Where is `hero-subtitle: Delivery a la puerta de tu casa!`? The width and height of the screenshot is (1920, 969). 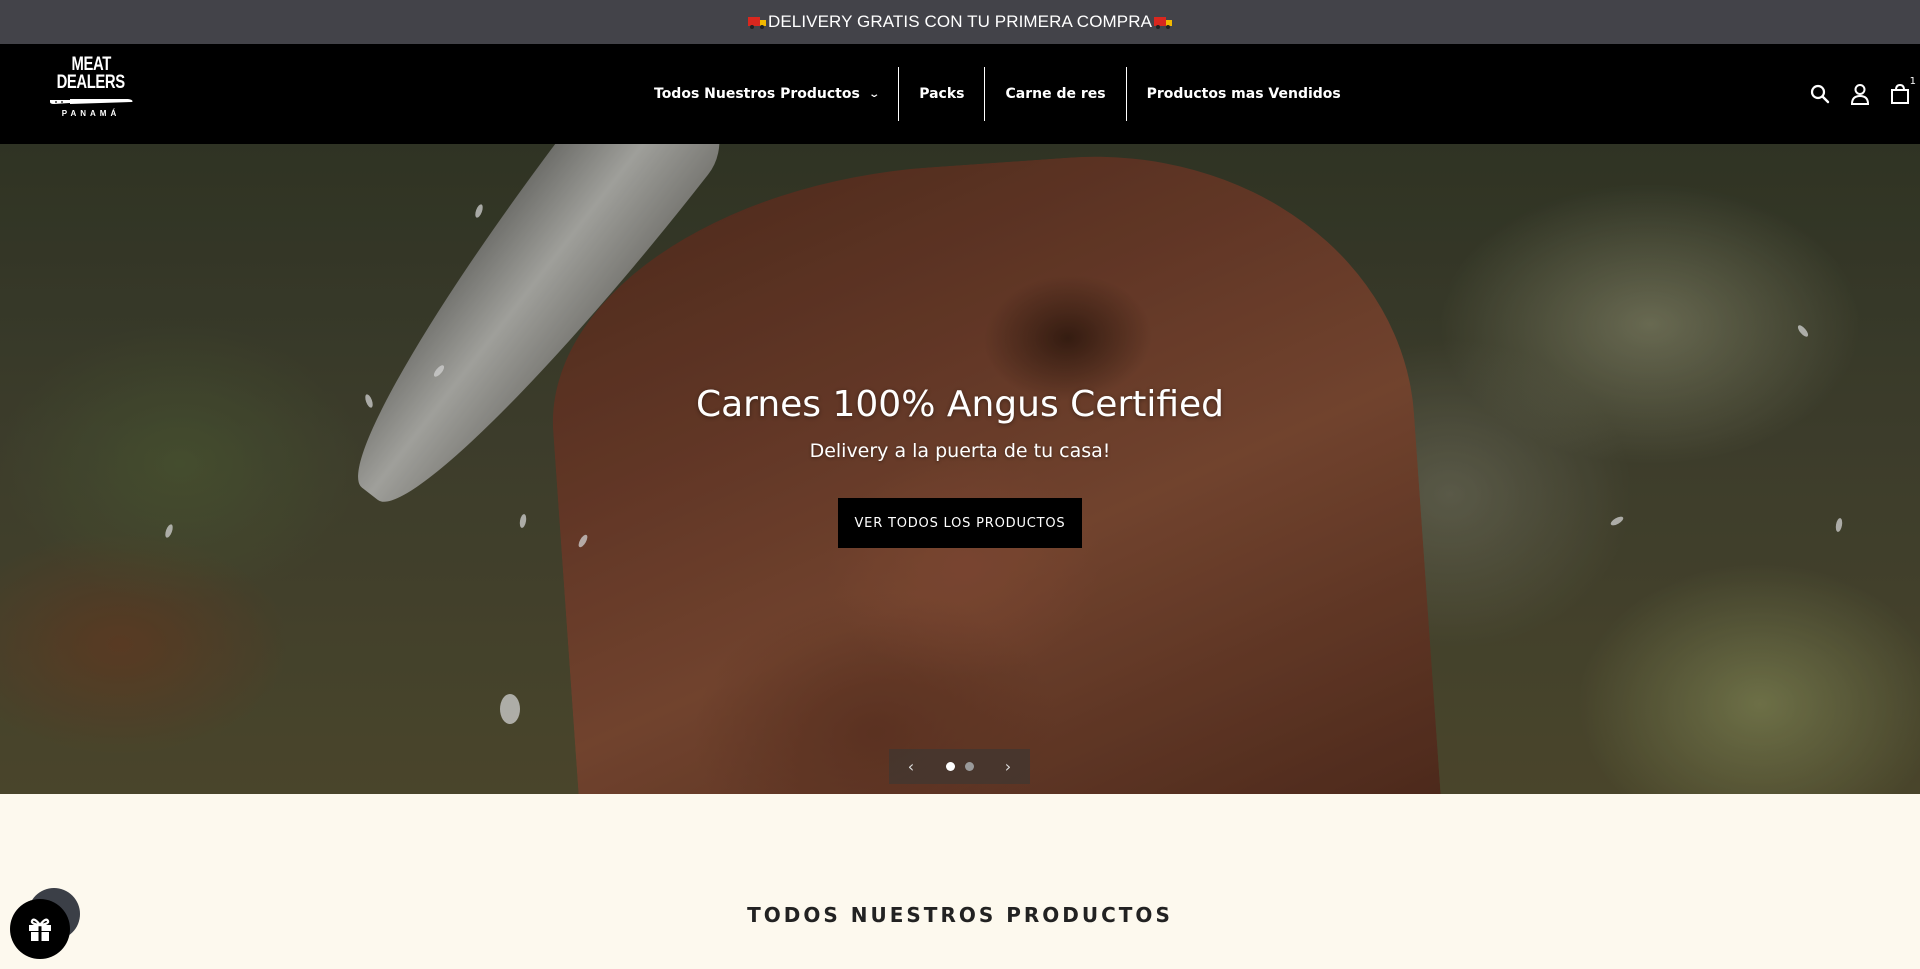
hero-subtitle: Delivery a la puerta de tu casa! is located at coordinates (960, 451).